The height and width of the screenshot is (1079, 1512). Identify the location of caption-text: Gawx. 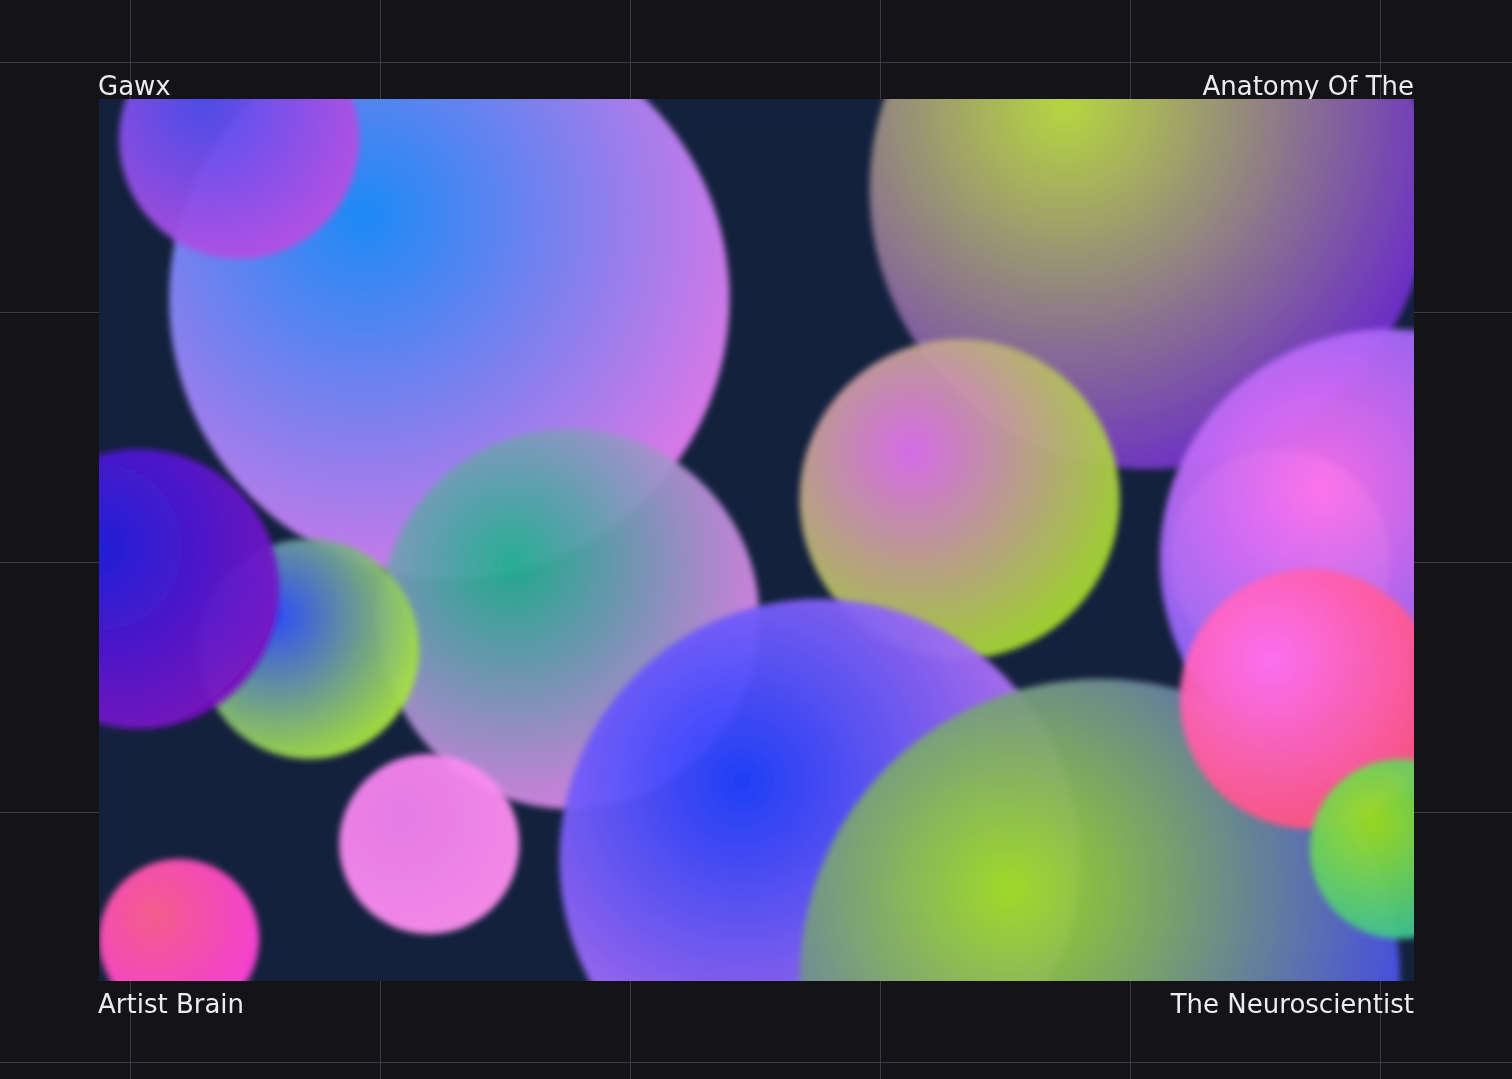
(134, 86).